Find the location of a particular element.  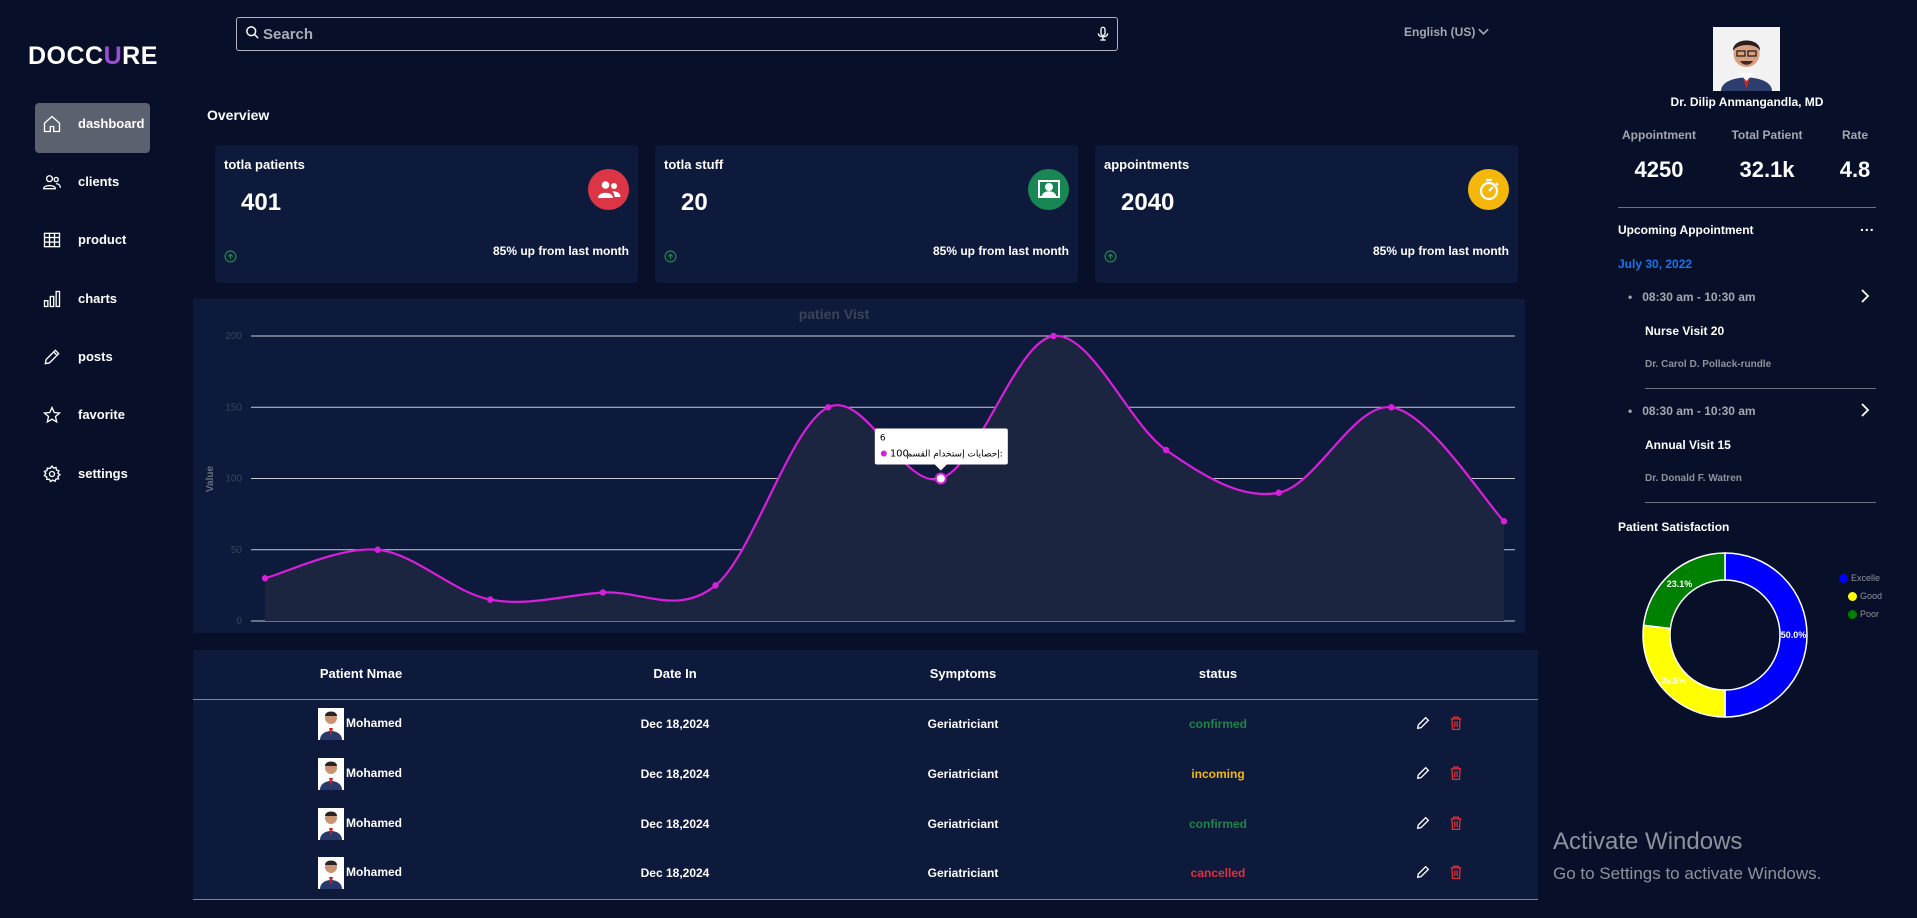

sidebar-item-settings: settings is located at coordinates (92, 478).